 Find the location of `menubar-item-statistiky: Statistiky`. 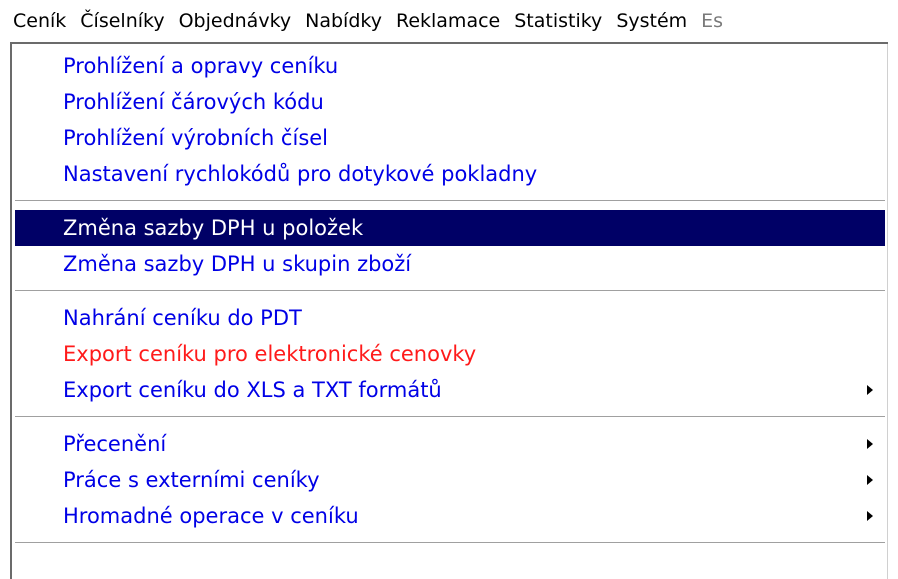

menubar-item-statistiky: Statistiky is located at coordinates (558, 21).